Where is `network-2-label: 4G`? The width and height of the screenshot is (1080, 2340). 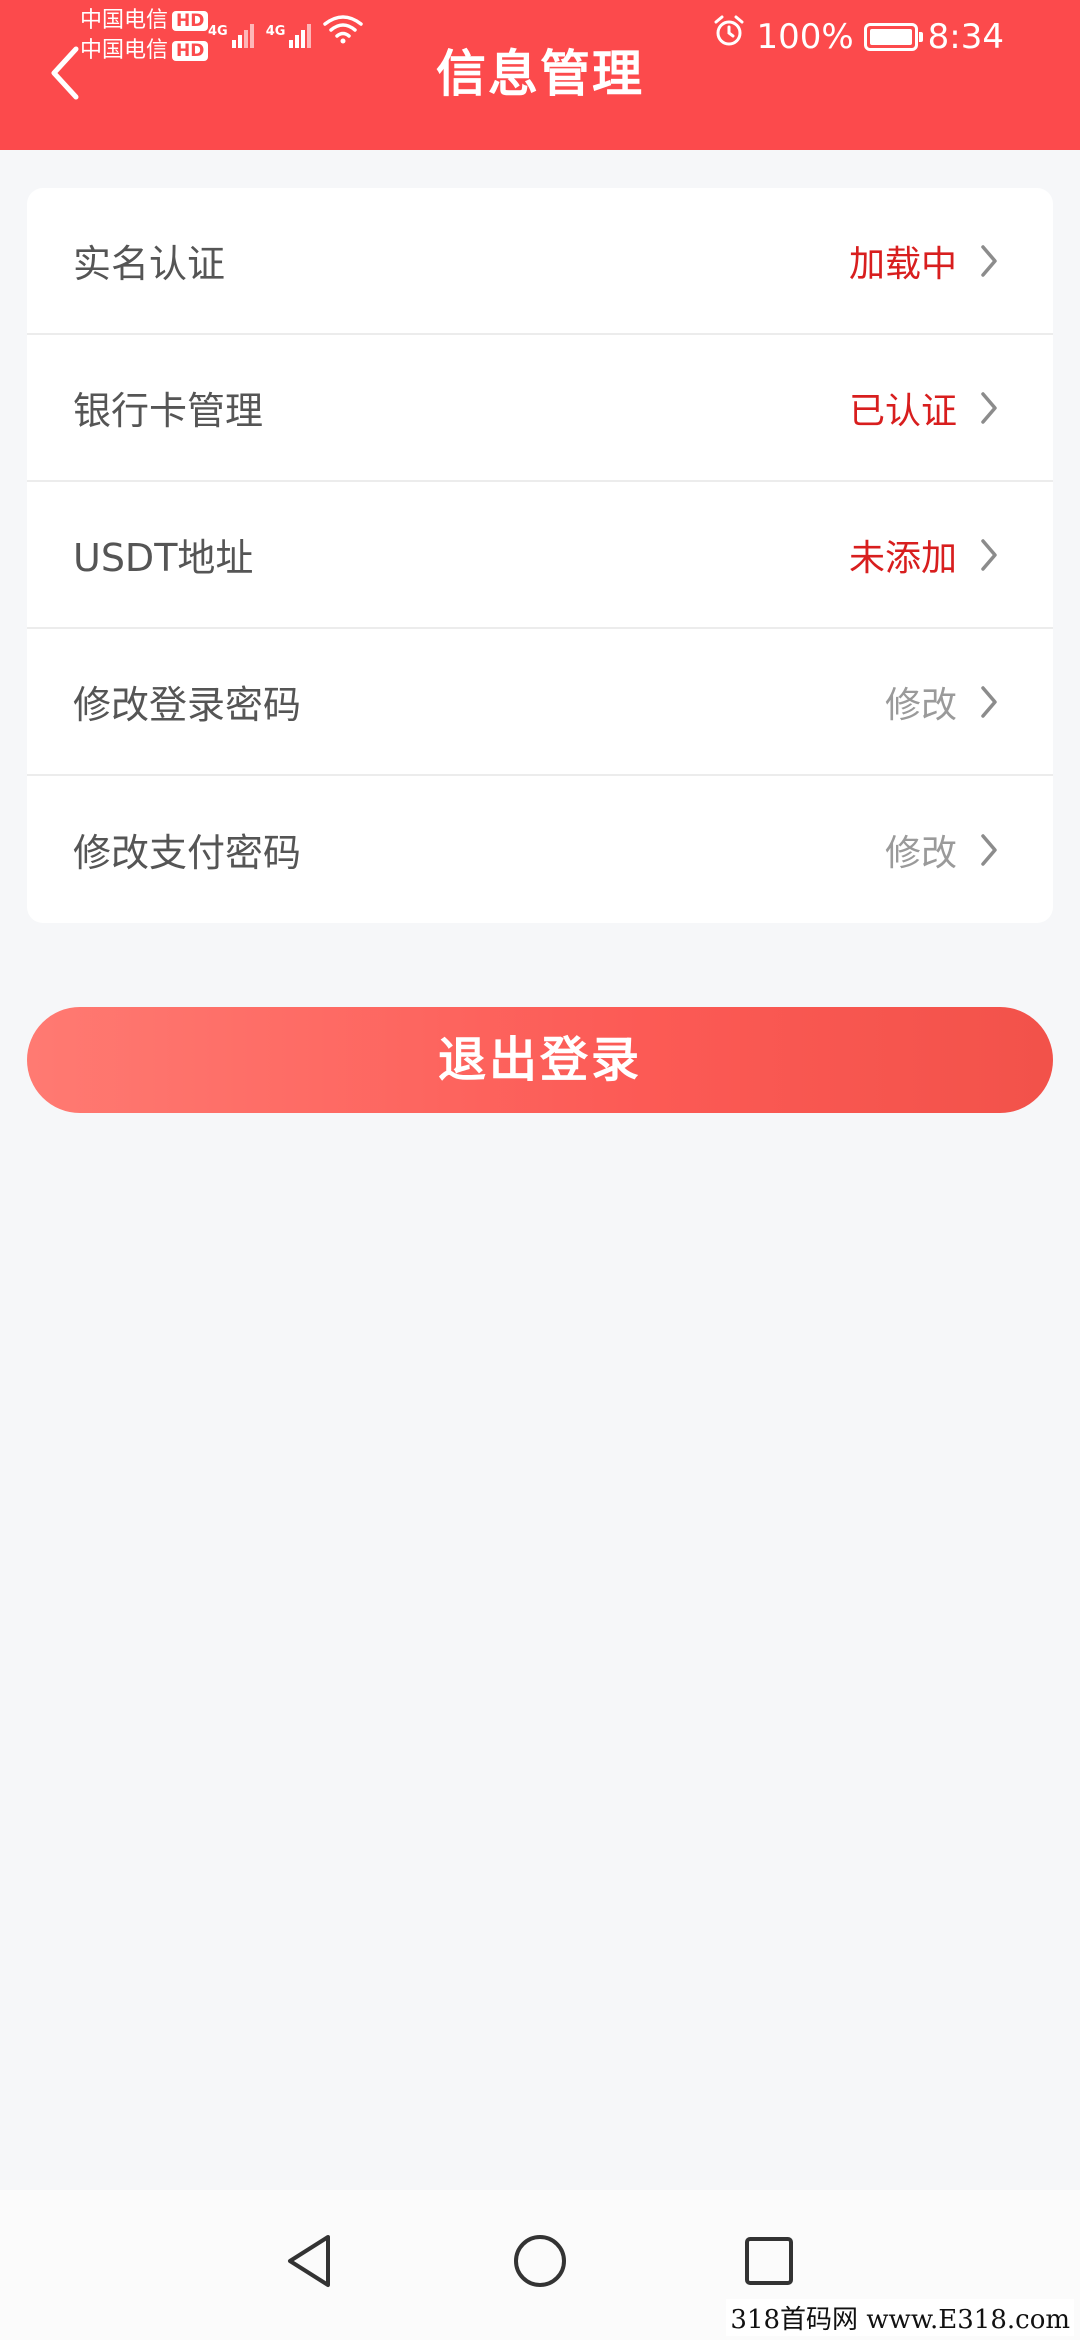 network-2-label: 4G is located at coordinates (275, 31).